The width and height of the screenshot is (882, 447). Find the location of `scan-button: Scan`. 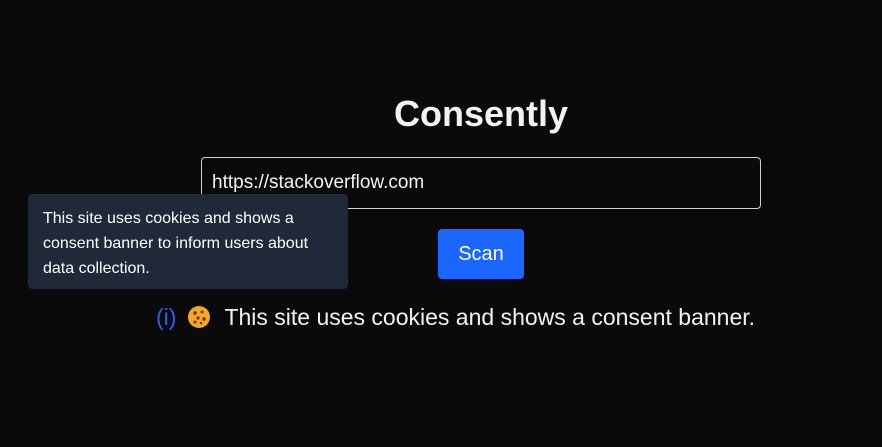

scan-button: Scan is located at coordinates (481, 254).